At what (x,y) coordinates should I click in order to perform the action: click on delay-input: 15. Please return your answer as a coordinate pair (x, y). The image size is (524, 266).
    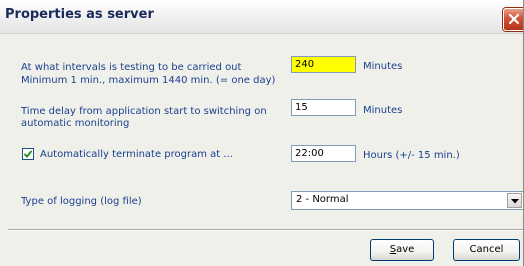
    Looking at the image, I should click on (323, 107).